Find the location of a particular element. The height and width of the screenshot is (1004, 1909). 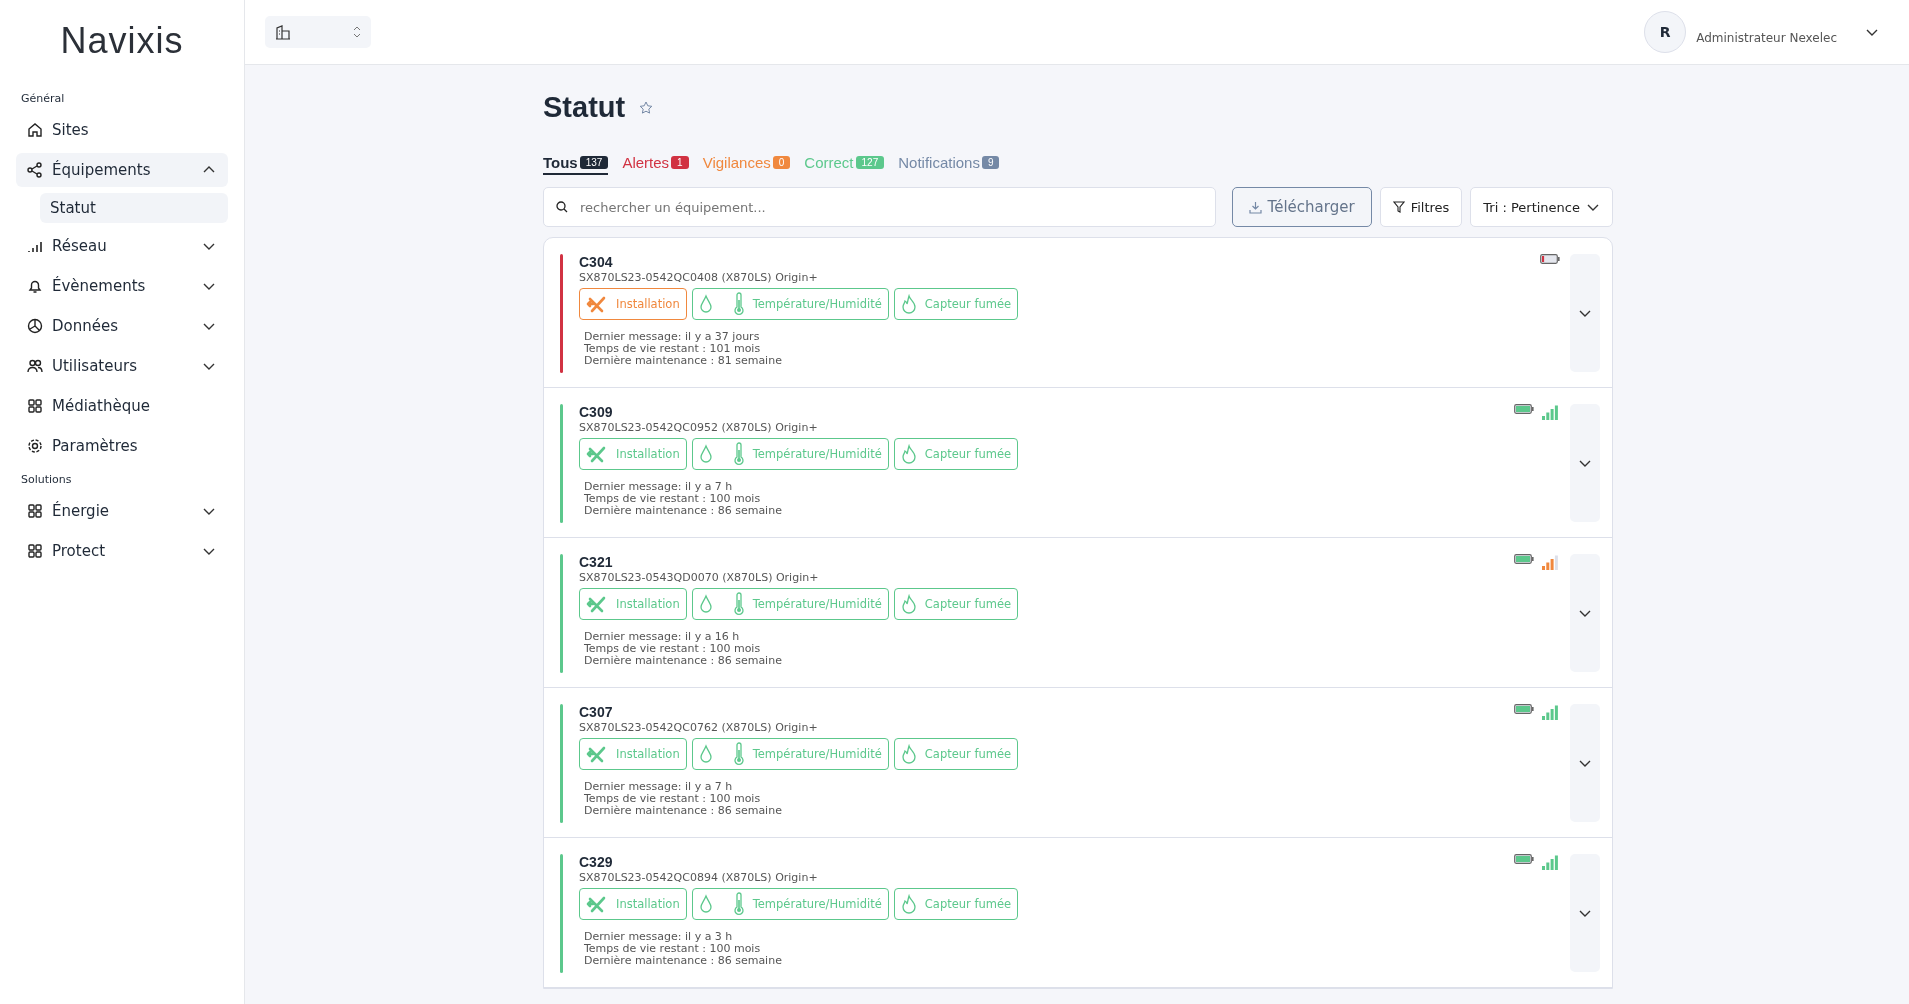

sidebar-item: Données is located at coordinates (122, 326).